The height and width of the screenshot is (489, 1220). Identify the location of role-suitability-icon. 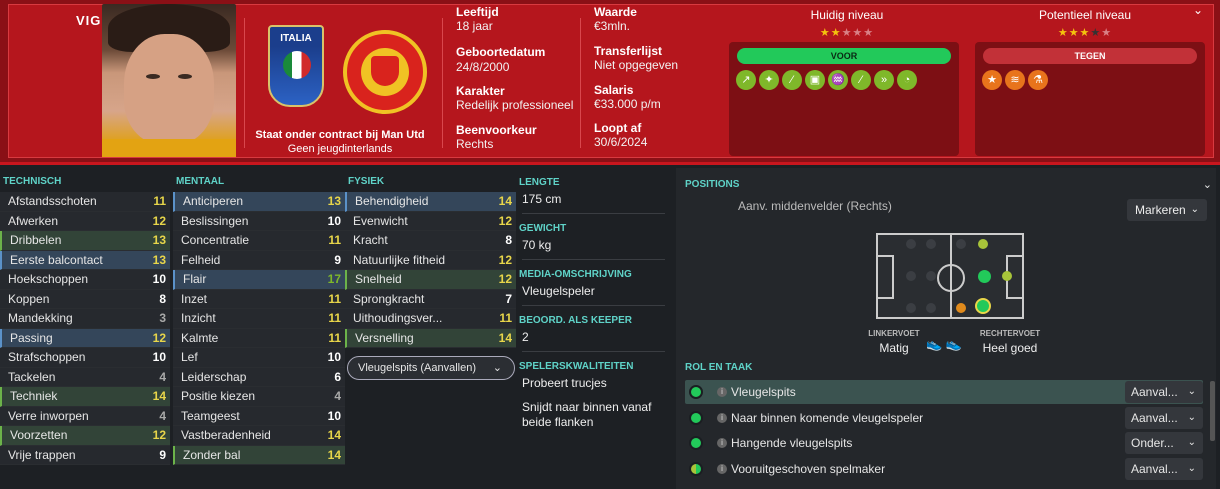
(696, 468).